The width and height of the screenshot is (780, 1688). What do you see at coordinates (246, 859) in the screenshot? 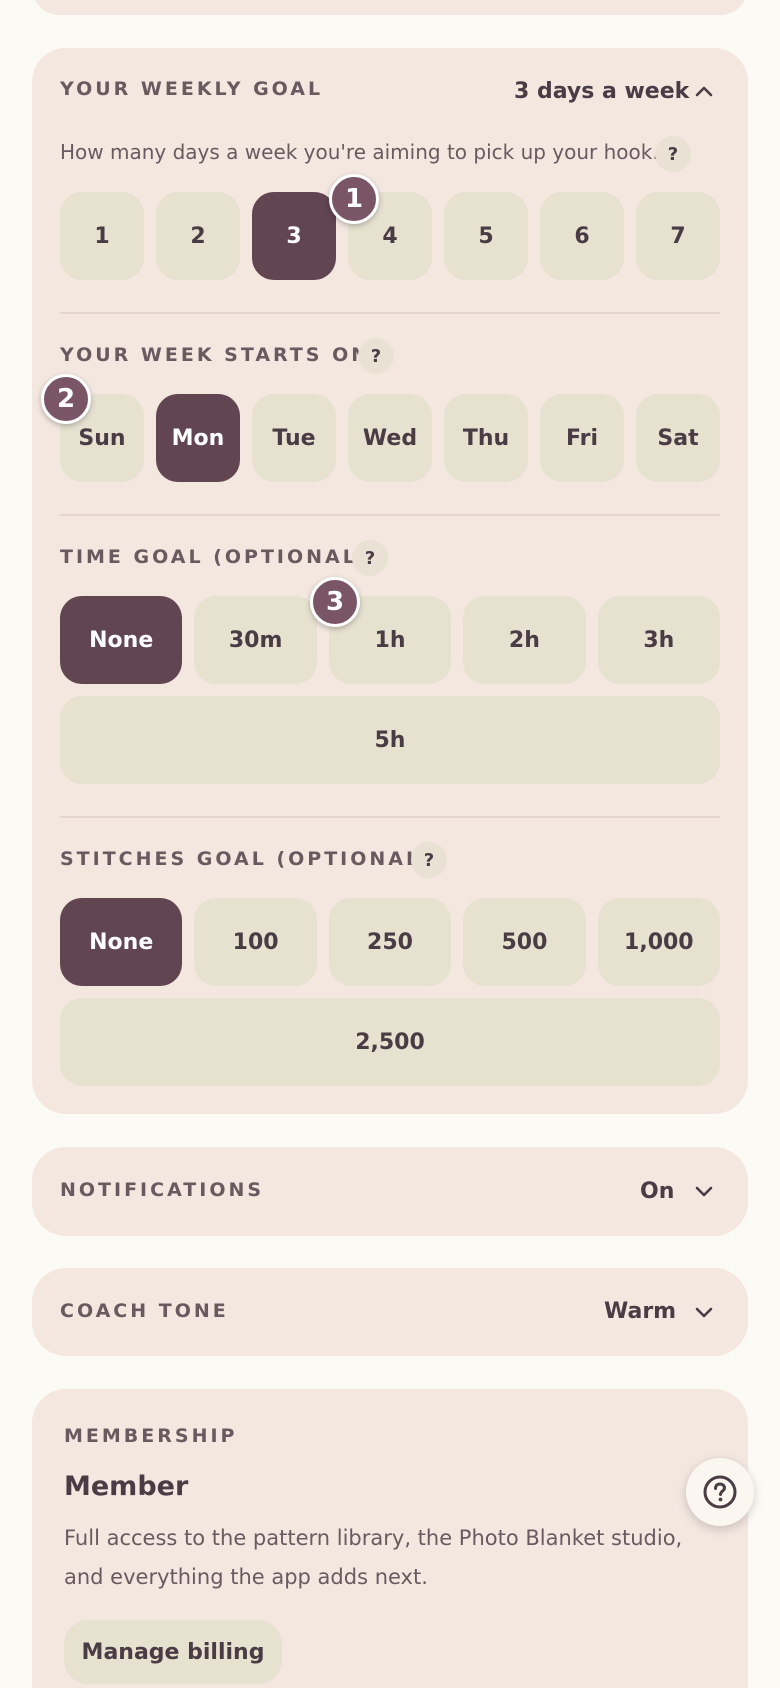
I see `stitches-goal-label: STITCHES GOAL (OPTIONAL)` at bounding box center [246, 859].